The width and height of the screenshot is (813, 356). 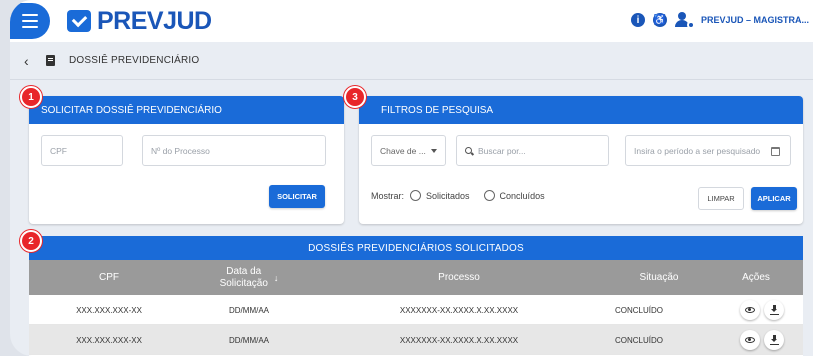 I want to click on column-cpf: CPF, so click(x=109, y=277).